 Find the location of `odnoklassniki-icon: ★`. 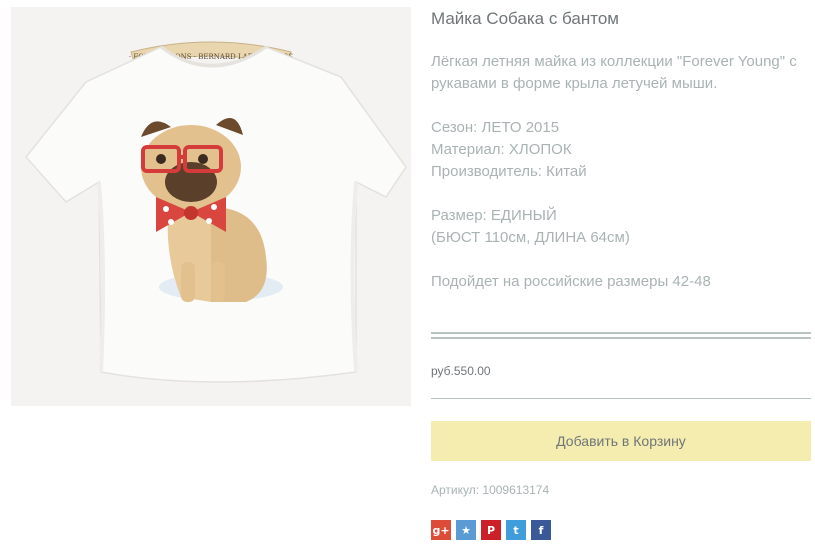

odnoklassniki-icon: ★ is located at coordinates (466, 530).